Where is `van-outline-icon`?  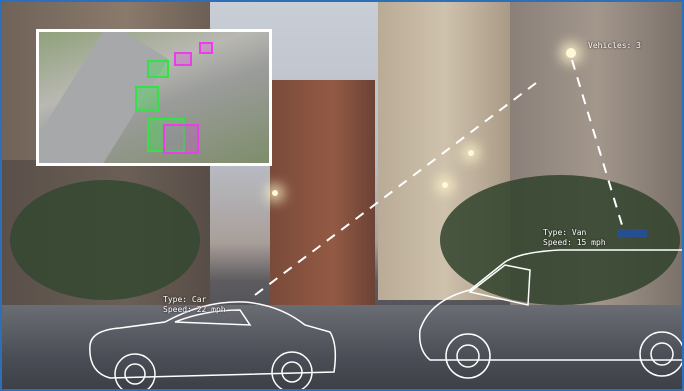 van-outline-icon is located at coordinates (551, 314).